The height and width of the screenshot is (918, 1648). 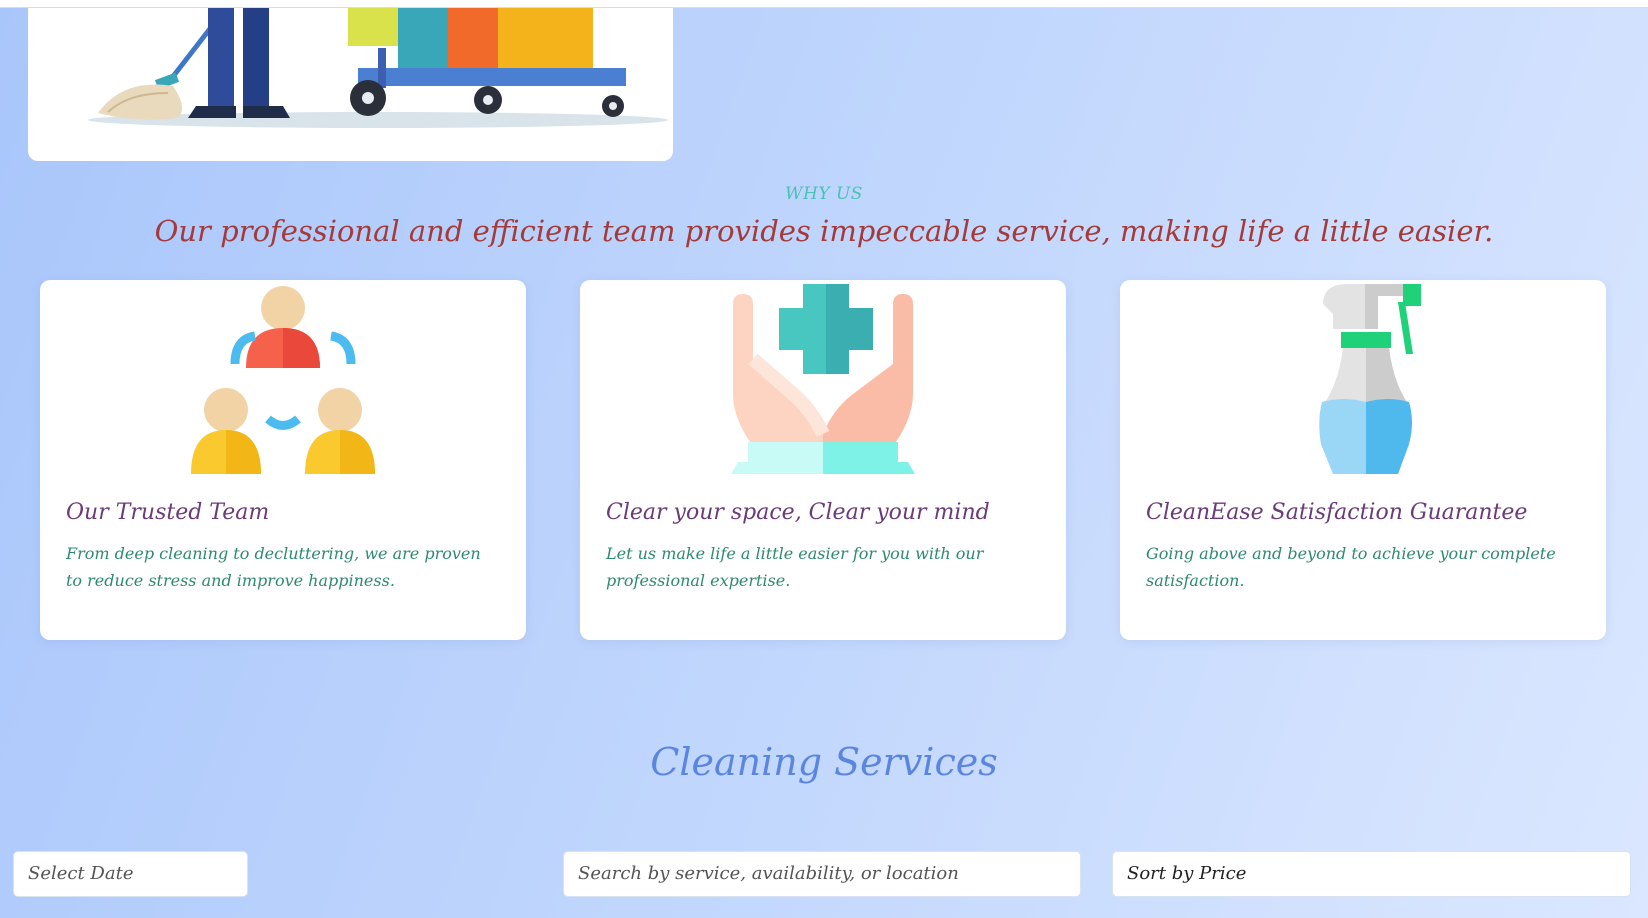 I want to click on cleaner-illustration, so click(x=378, y=68).